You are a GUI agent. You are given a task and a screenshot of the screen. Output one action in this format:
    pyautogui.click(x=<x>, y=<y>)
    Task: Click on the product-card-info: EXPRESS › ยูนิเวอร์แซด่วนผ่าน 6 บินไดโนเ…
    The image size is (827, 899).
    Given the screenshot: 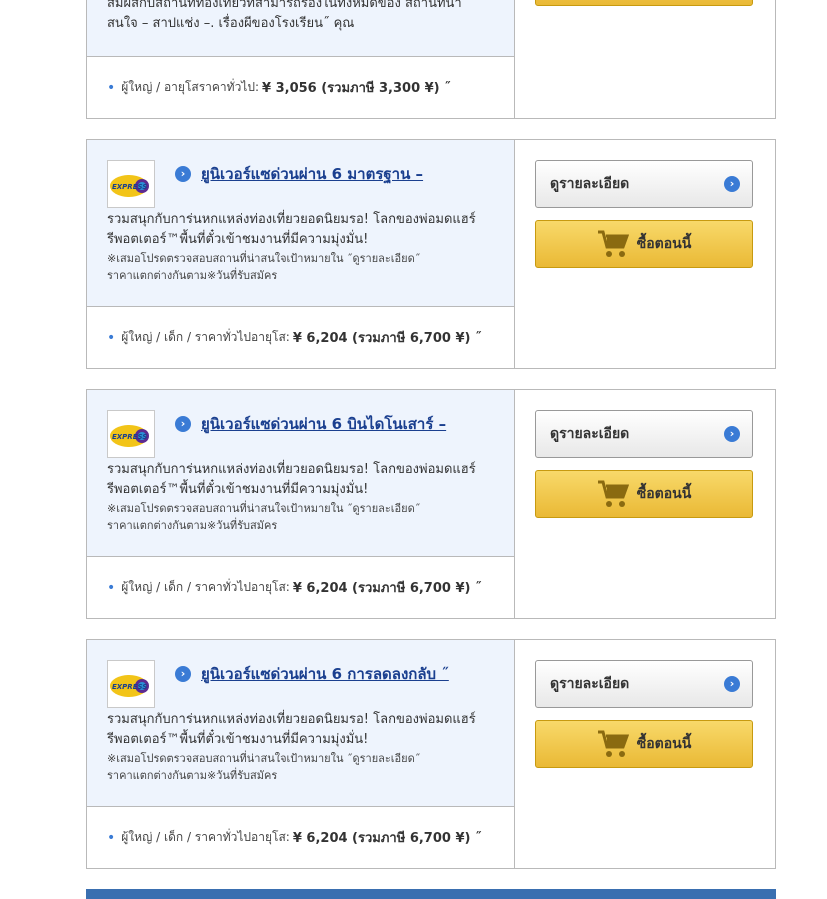 What is the action you would take?
    pyautogui.click(x=301, y=504)
    